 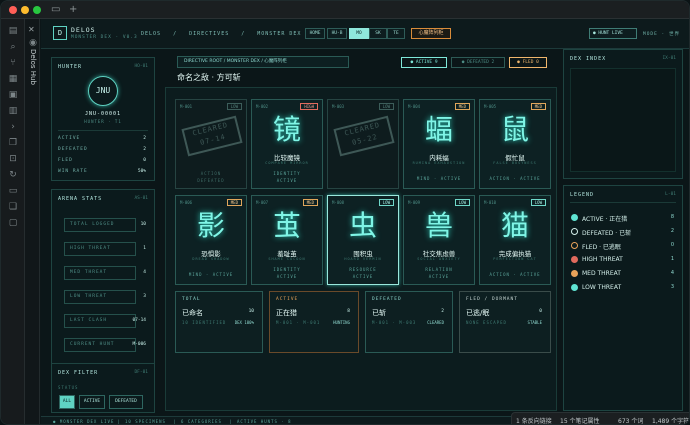 I want to click on legend-item-fled: FLED · 已逃眠 0, so click(x=626, y=246).